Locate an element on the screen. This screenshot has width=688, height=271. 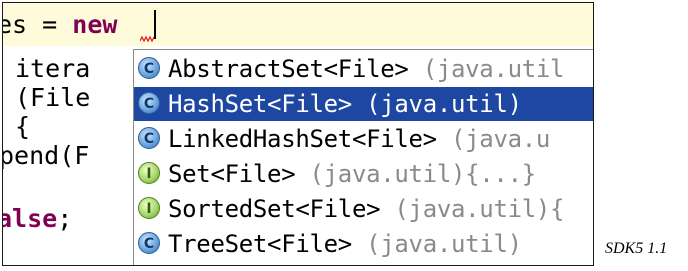
completion-item-set: I Set<File> (java.util){...} is located at coordinates (363, 174).